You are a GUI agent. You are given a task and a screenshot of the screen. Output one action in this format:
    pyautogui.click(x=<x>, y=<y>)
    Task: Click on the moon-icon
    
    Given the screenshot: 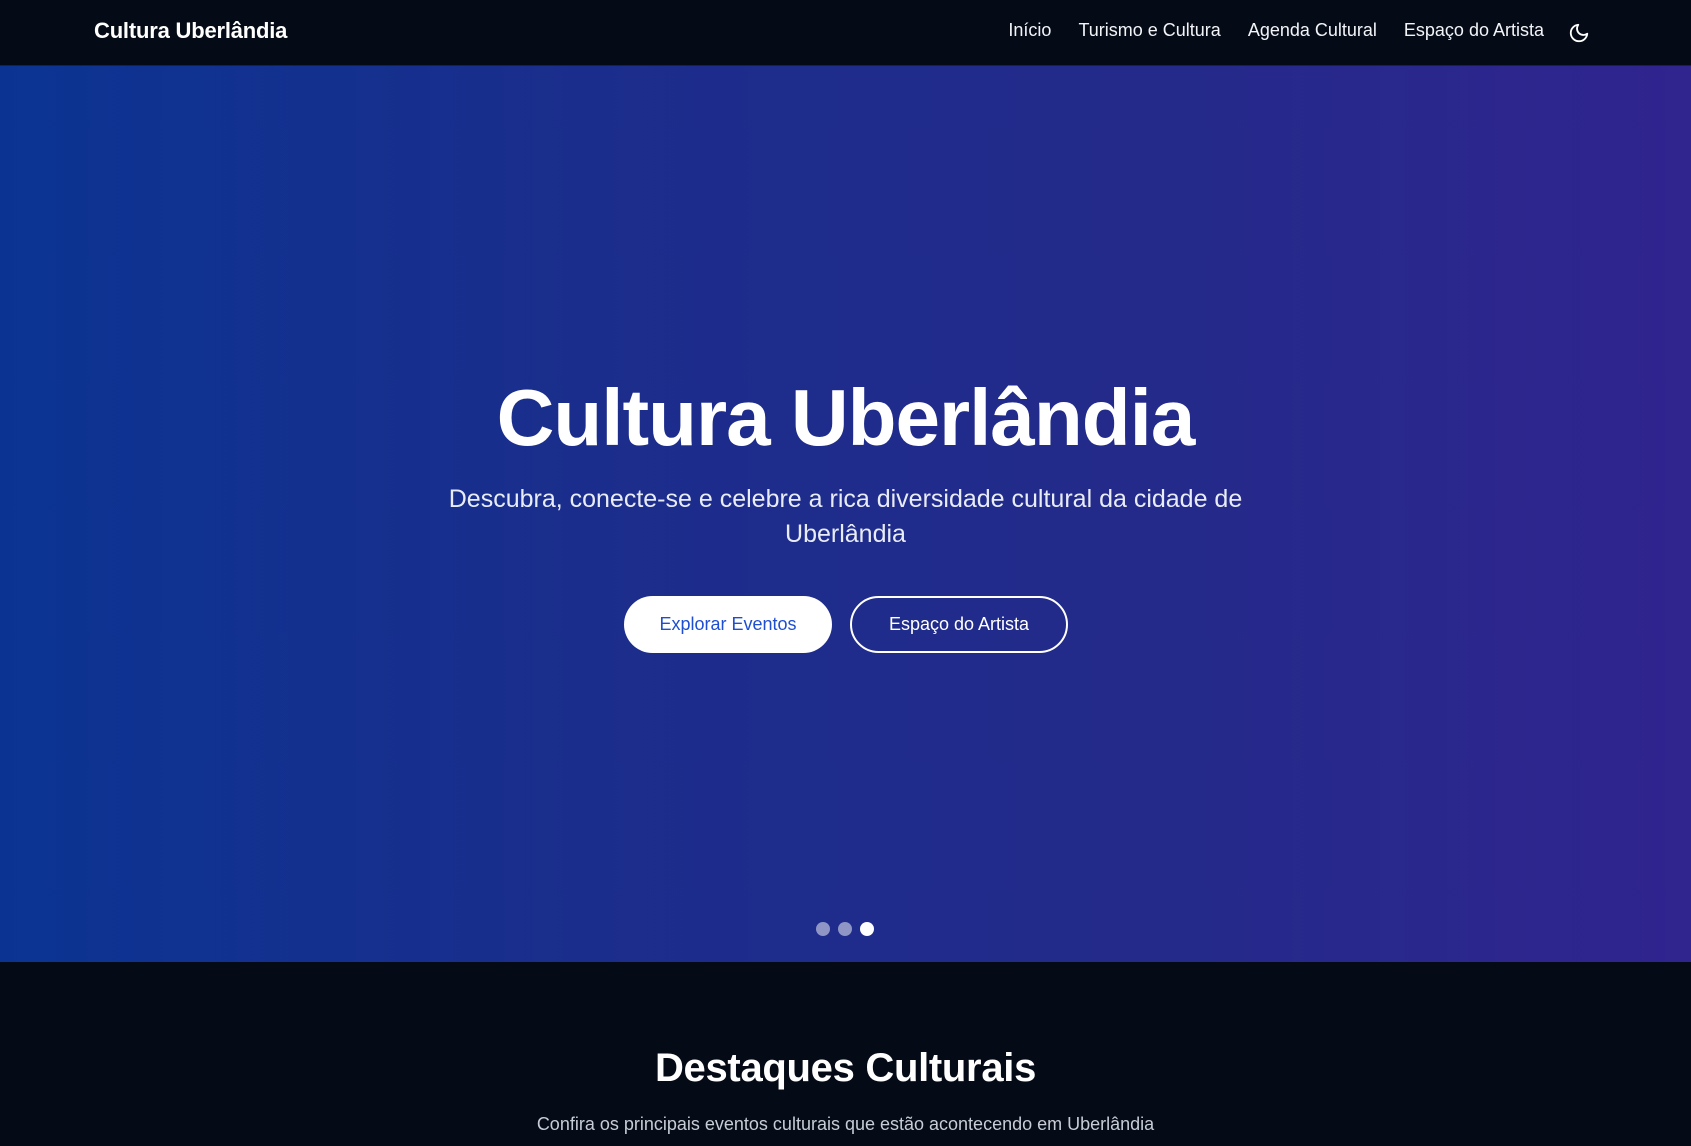 What is the action you would take?
    pyautogui.click(x=1579, y=33)
    